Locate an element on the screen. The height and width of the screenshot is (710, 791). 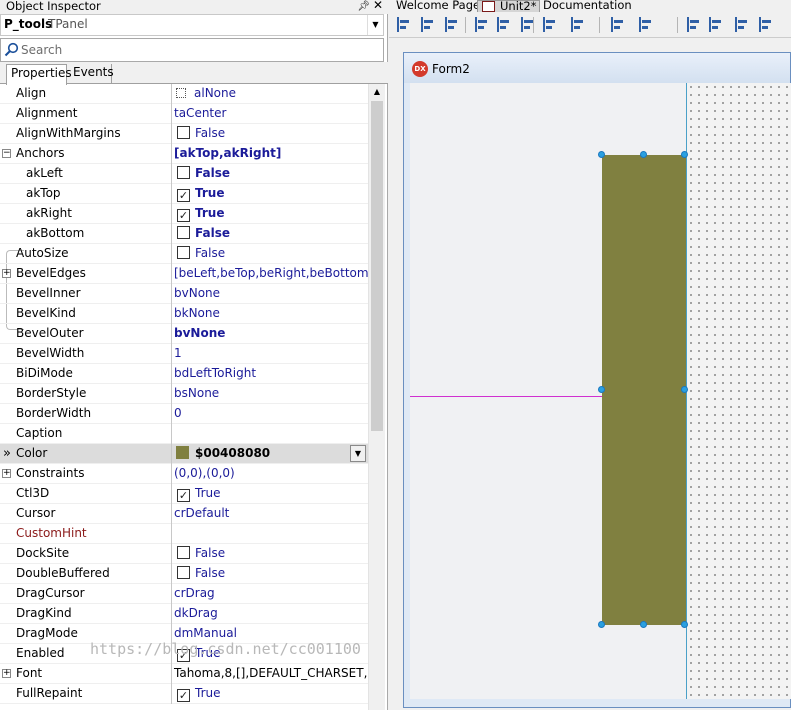
tab-welcome-page: Welcome Page is located at coordinates (438, 6).